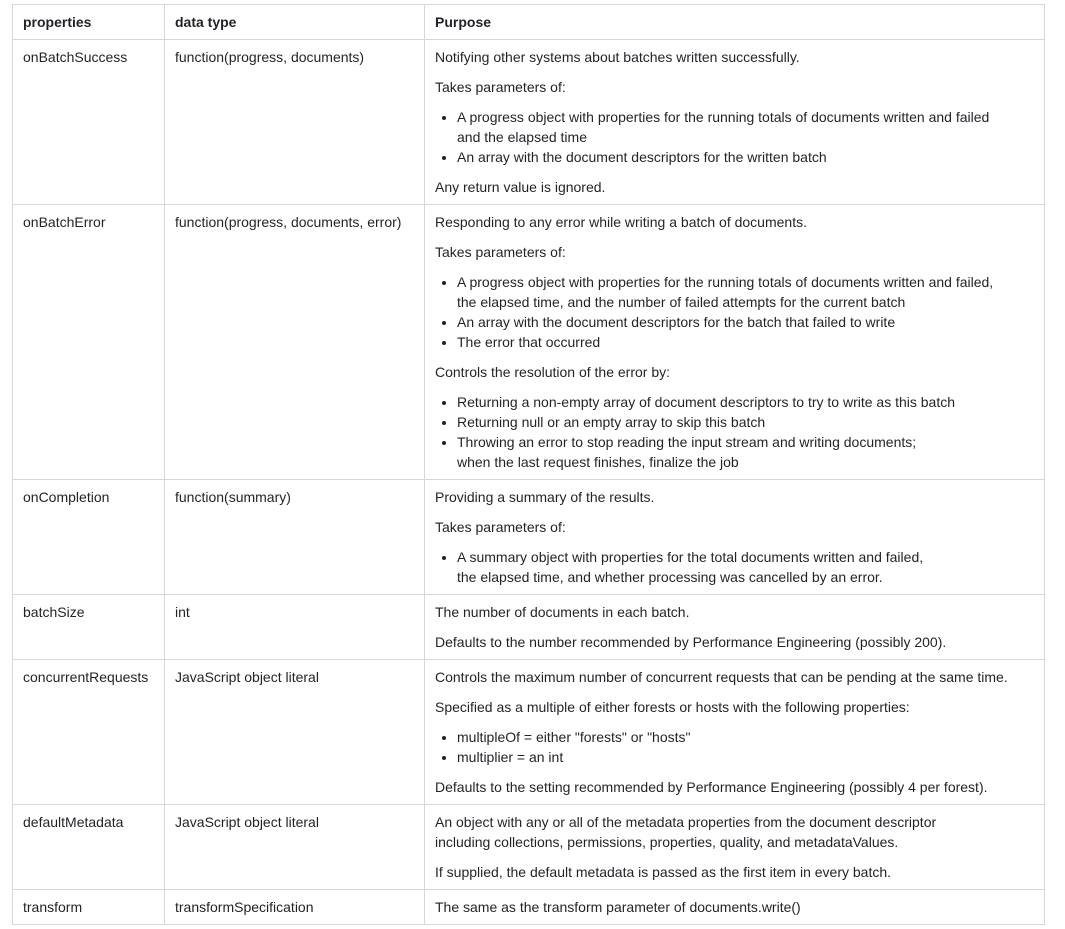  What do you see at coordinates (745, 342) in the screenshot?
I see `bullet-item: The error that occurred` at bounding box center [745, 342].